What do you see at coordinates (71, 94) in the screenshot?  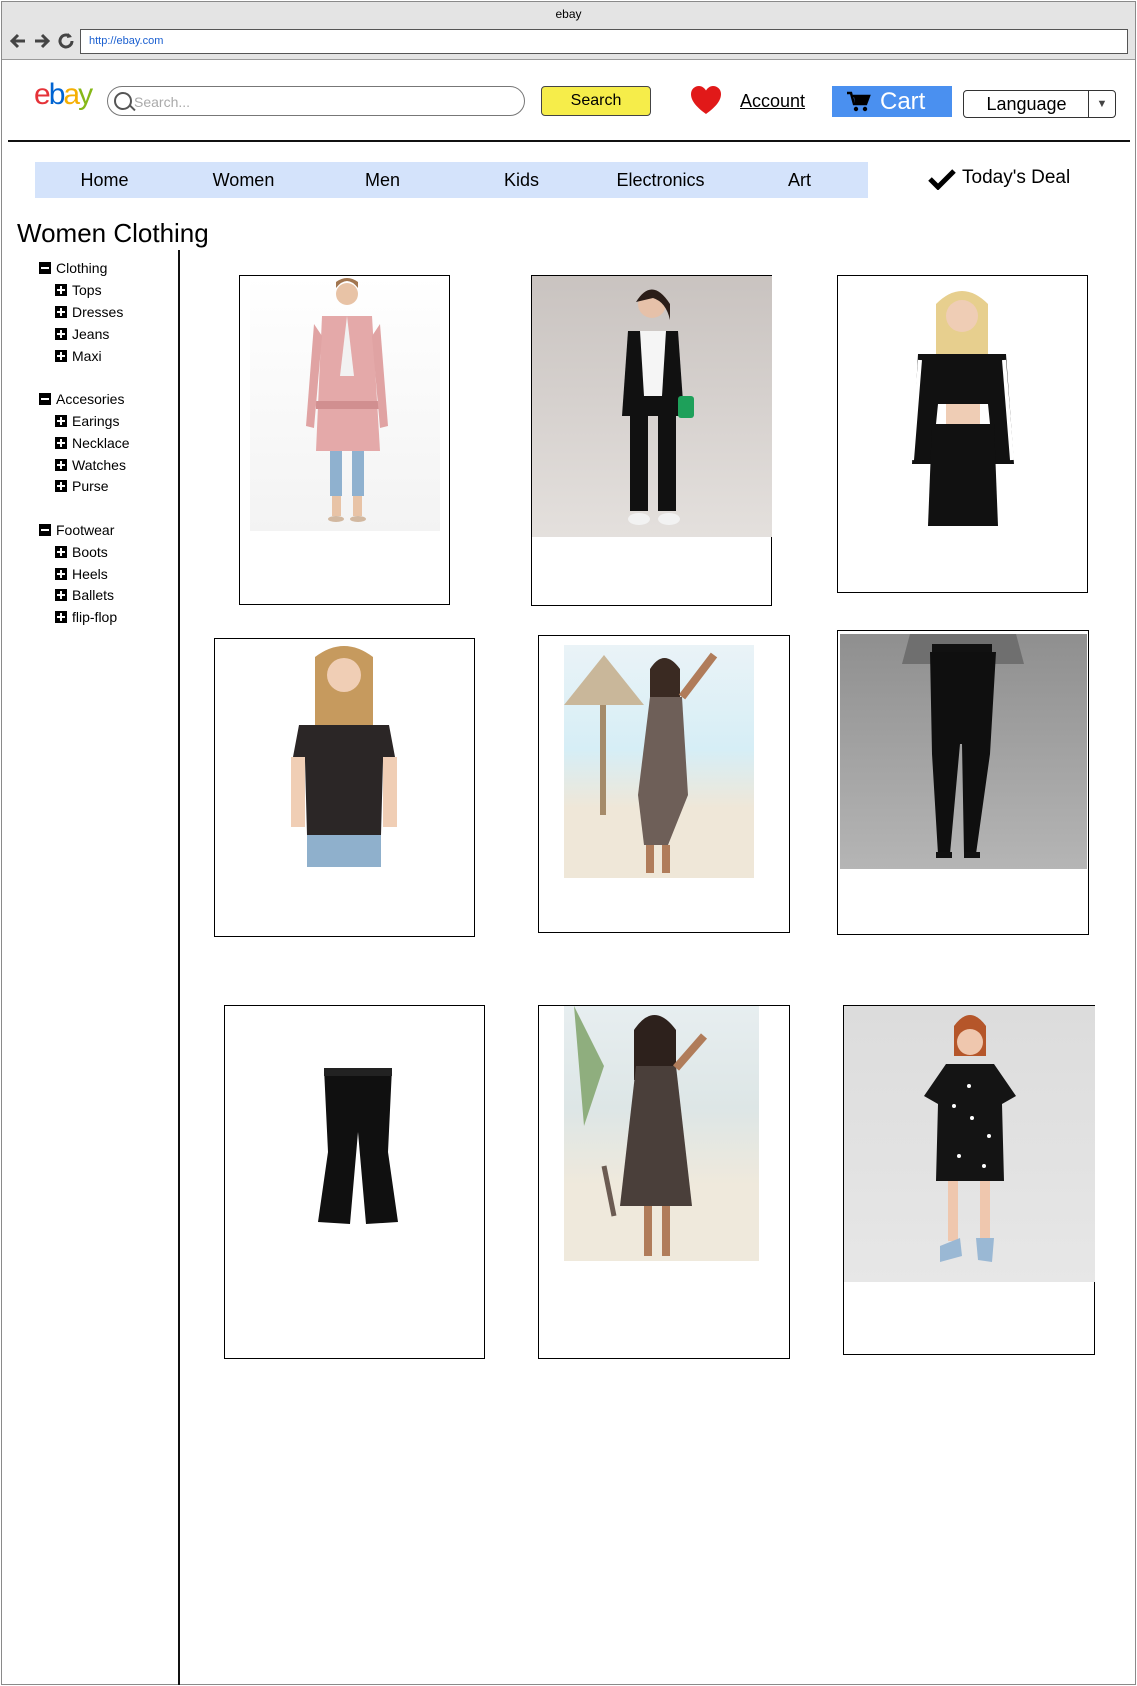 I see `logo-letter-a: a` at bounding box center [71, 94].